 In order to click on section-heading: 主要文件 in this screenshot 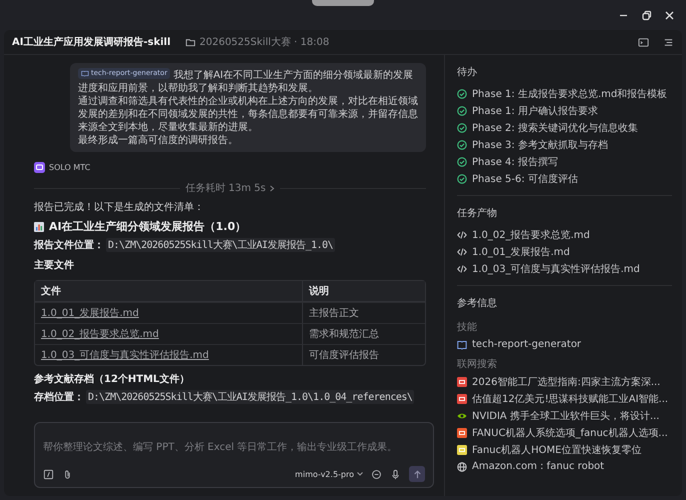, I will do `click(54, 265)`.